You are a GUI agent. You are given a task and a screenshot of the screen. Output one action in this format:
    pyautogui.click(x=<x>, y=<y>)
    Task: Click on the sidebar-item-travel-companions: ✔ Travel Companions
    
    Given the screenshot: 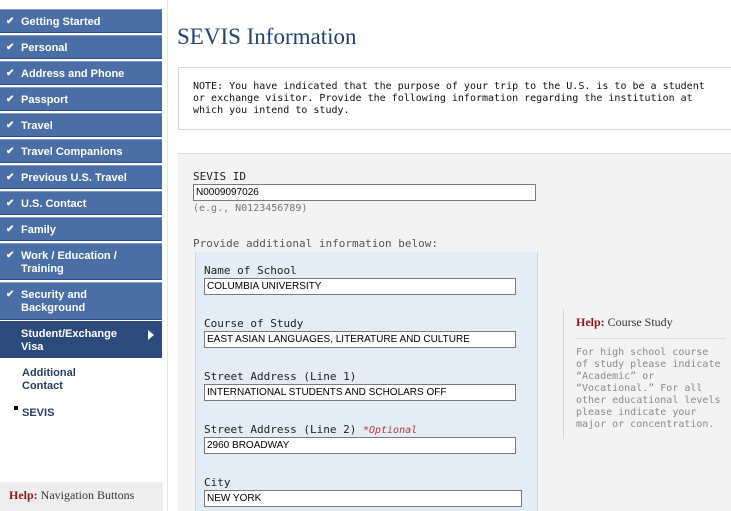 What is the action you would take?
    pyautogui.click(x=81, y=151)
    